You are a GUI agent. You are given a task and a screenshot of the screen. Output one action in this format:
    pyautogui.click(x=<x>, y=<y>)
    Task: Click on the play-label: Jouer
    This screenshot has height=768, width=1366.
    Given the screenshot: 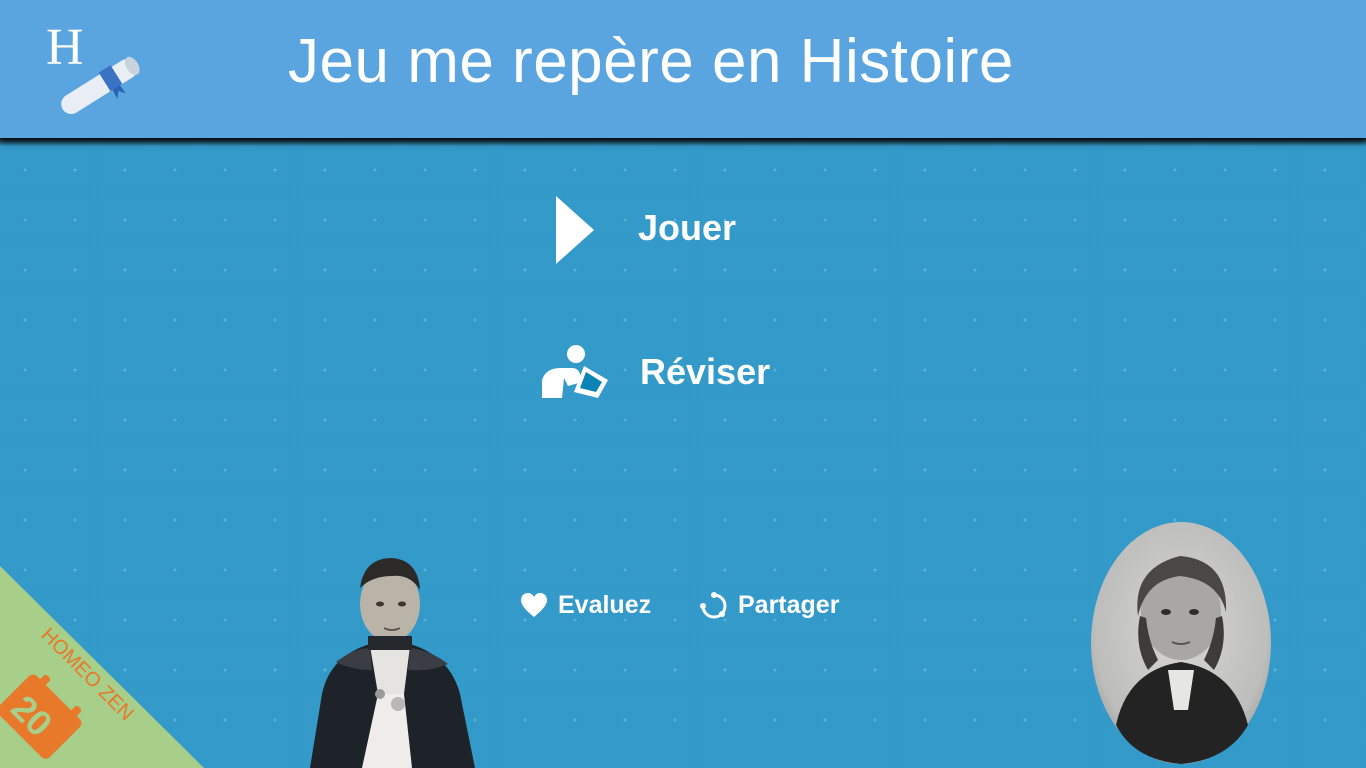 What is the action you would take?
    pyautogui.click(x=687, y=227)
    